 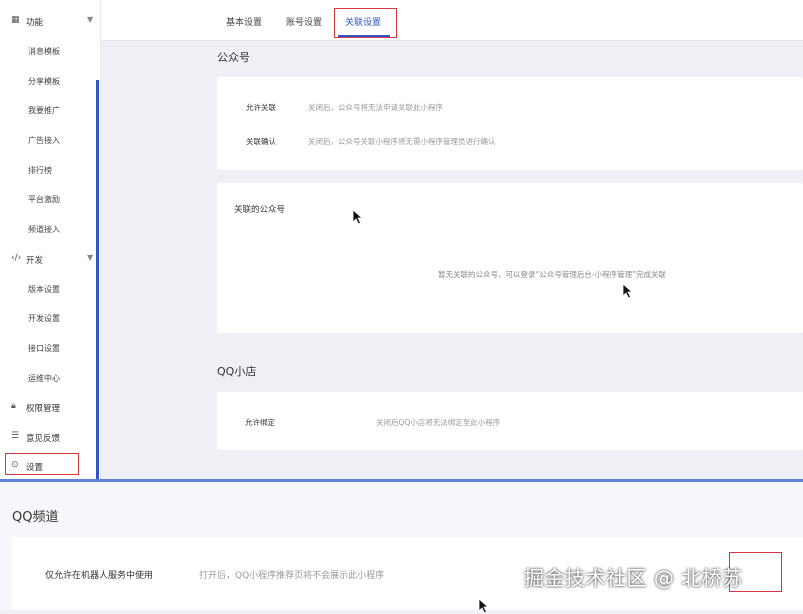 What do you see at coordinates (50, 407) in the screenshot?
I see `sidebar-item-permissions: 🔒︎ 权限管理` at bounding box center [50, 407].